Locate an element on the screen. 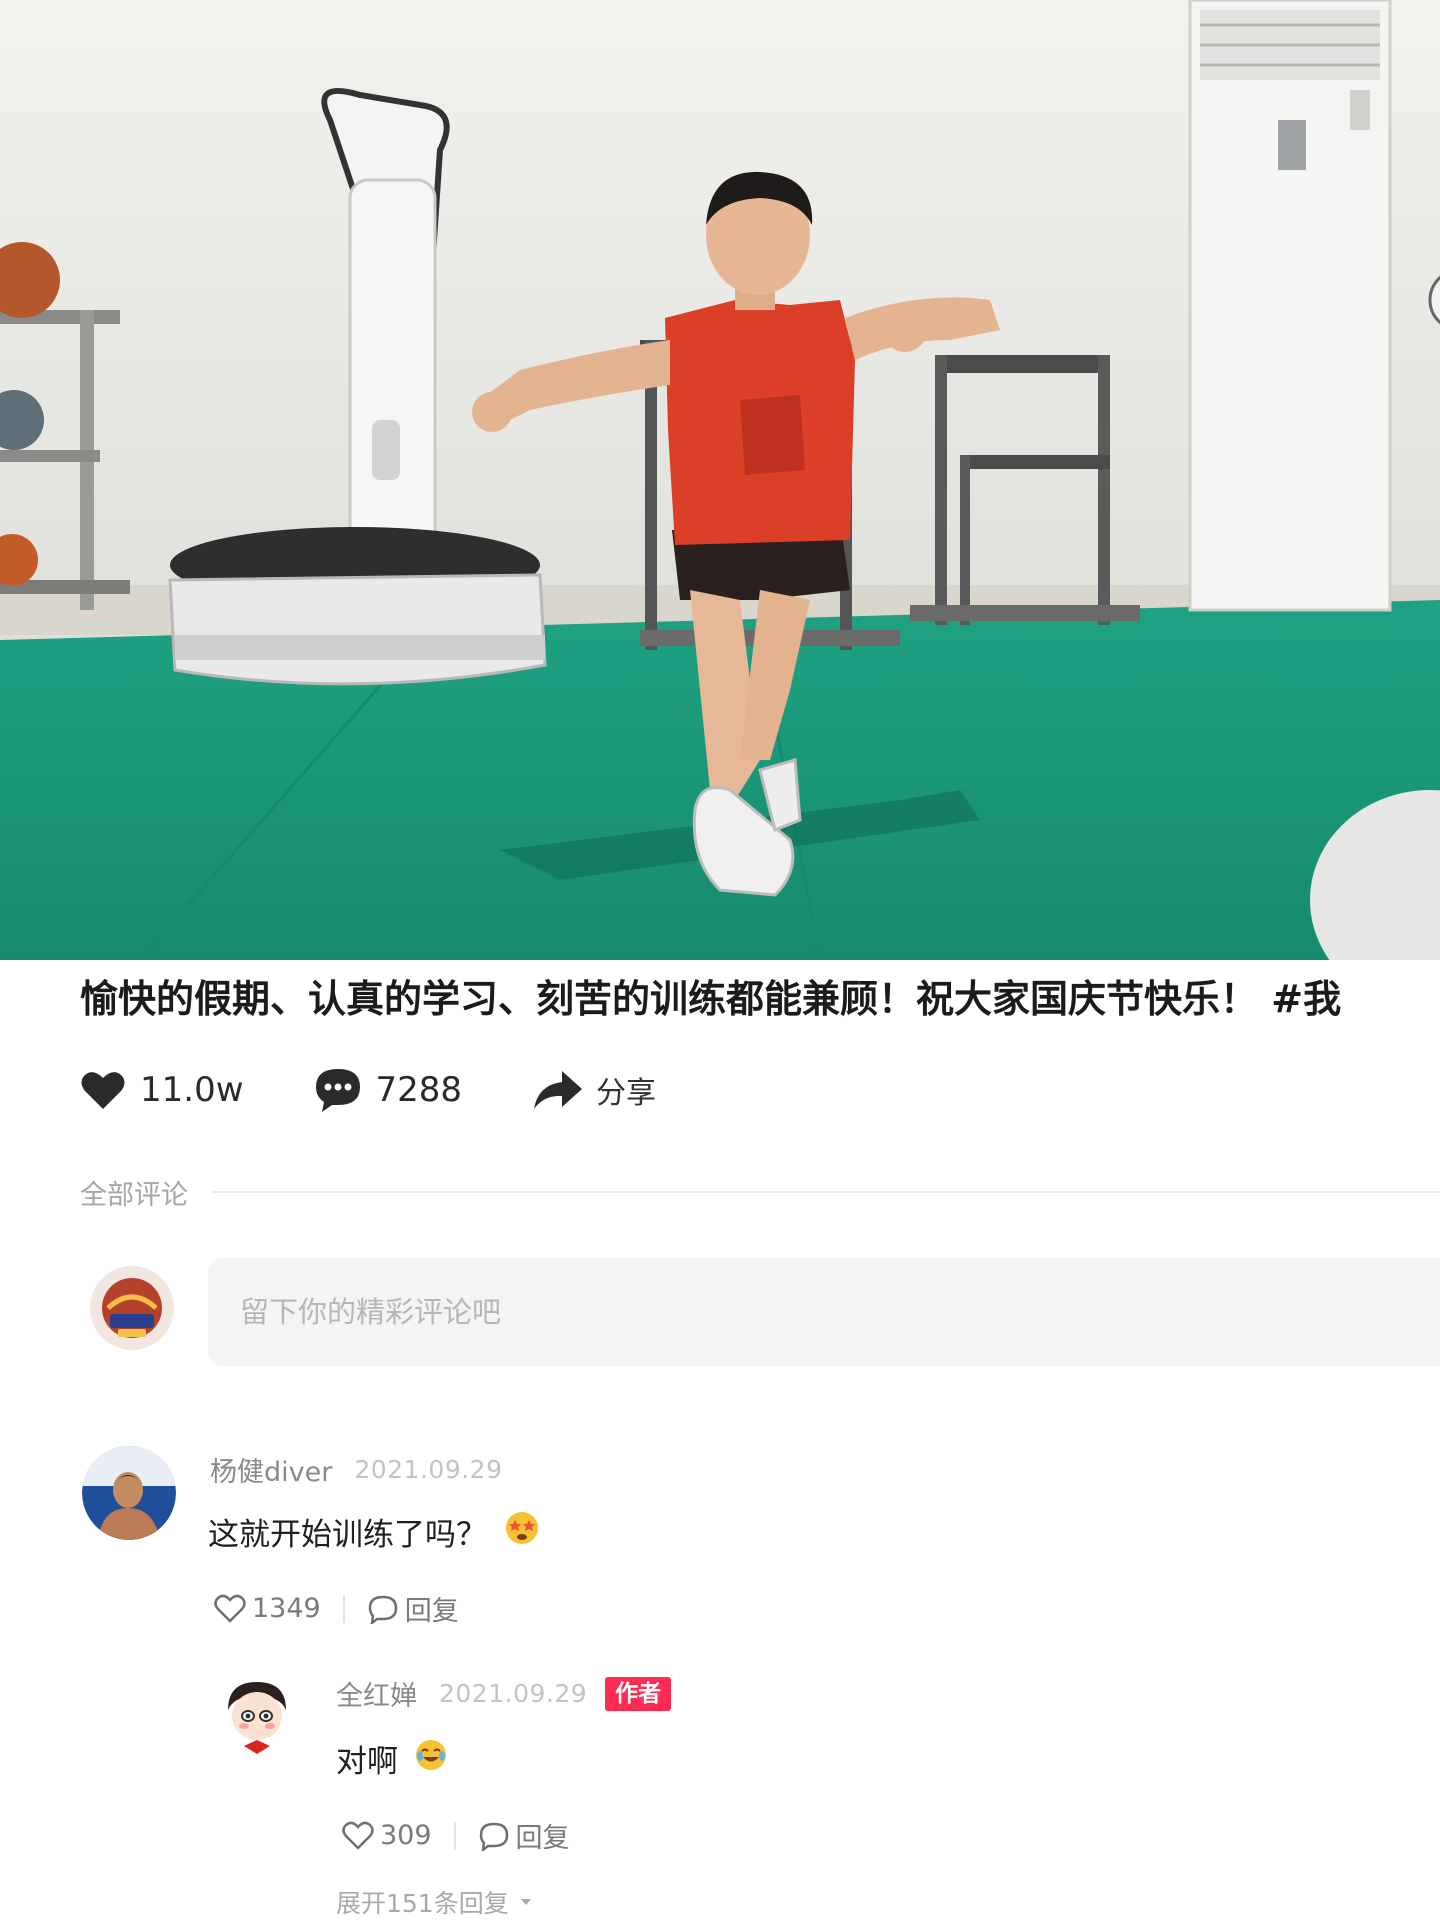 Image resolution: width=1440 pixels, height=1920 pixels. share-button: 分享 is located at coordinates (594, 1090).